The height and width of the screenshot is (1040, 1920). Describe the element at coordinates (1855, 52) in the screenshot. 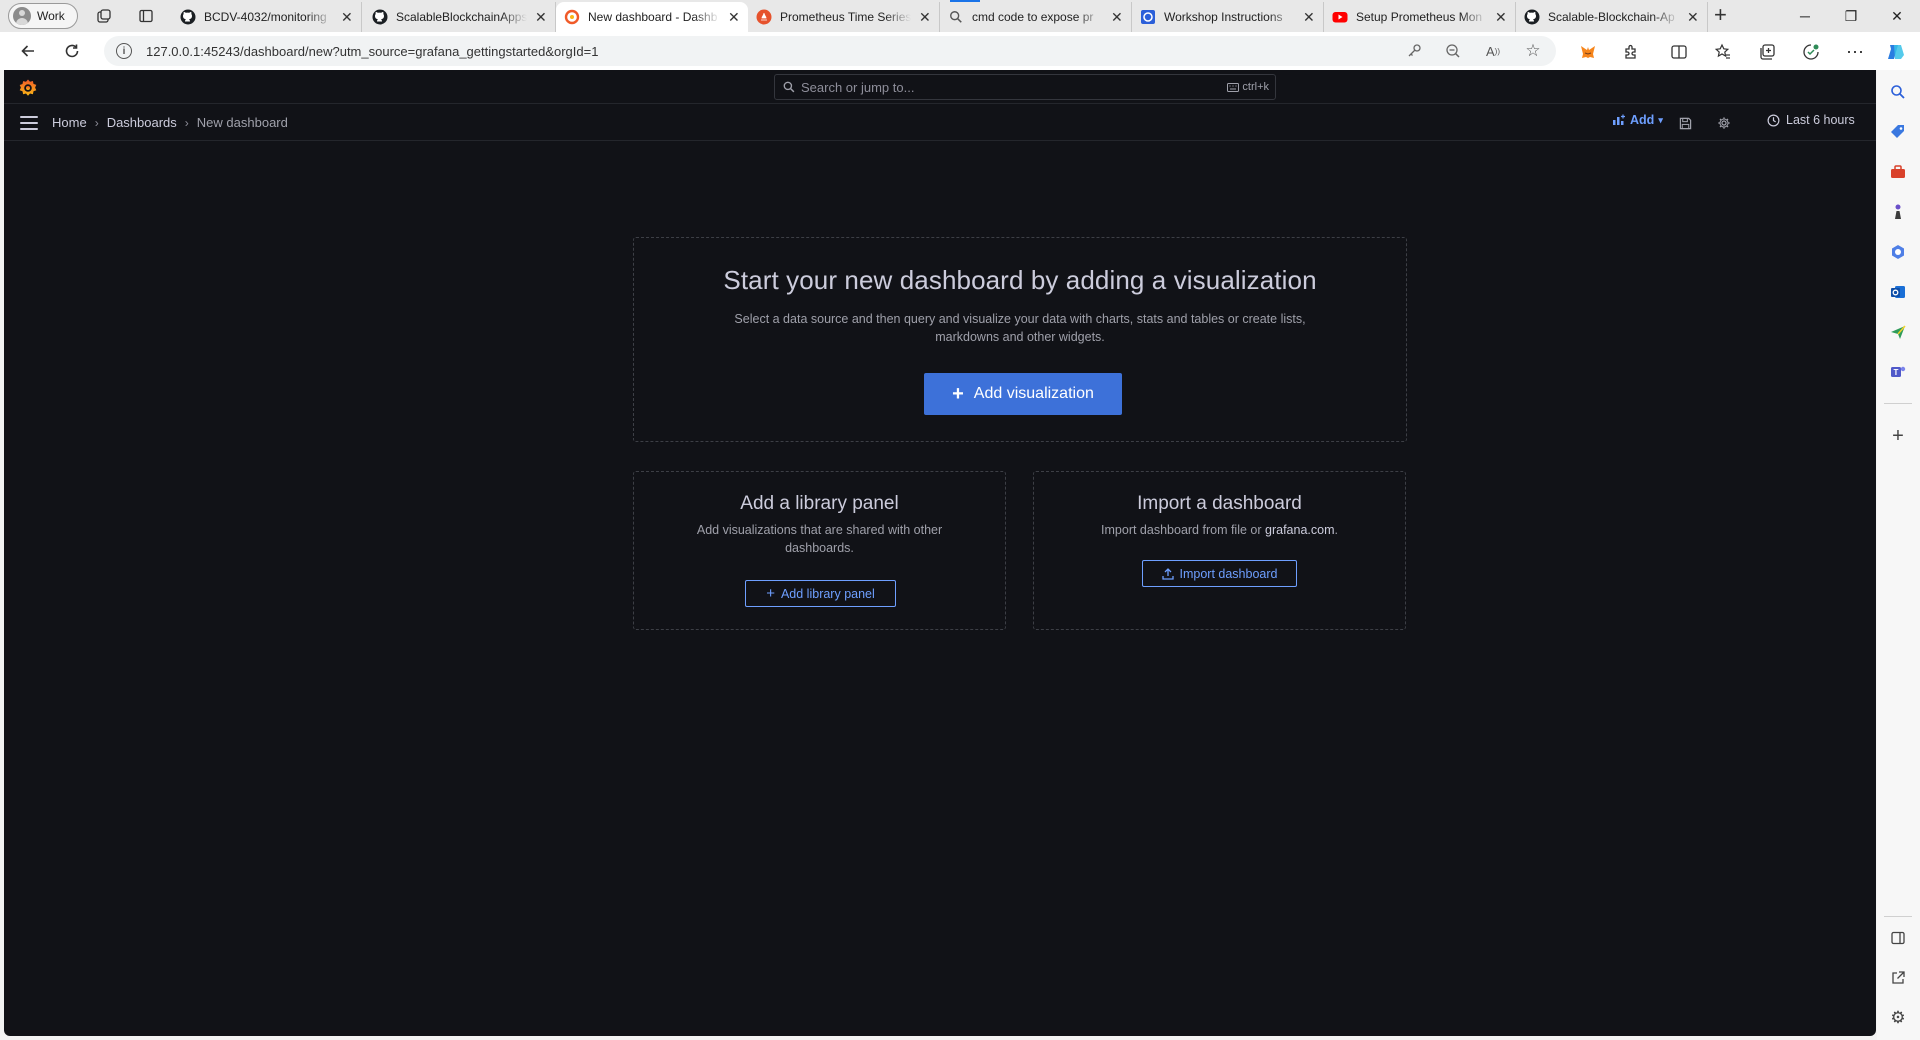

I see `more-menu-icon: ⋯` at that location.